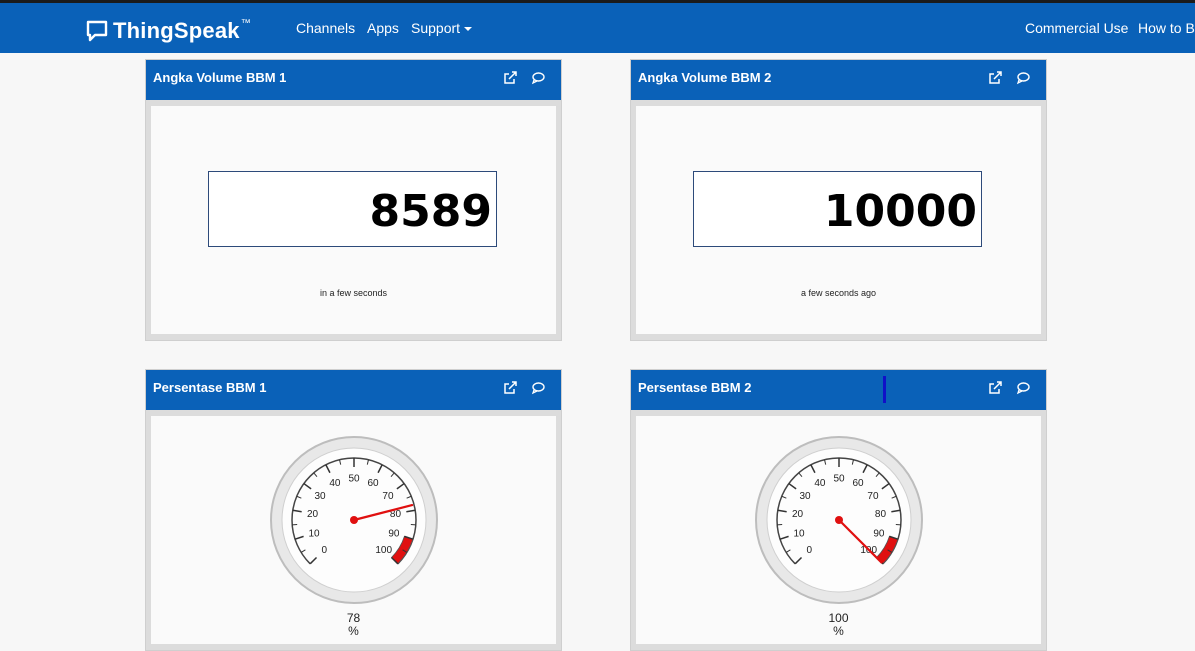  What do you see at coordinates (353, 80) in the screenshot?
I see `widget-header: Angka Volume BBM 1` at bounding box center [353, 80].